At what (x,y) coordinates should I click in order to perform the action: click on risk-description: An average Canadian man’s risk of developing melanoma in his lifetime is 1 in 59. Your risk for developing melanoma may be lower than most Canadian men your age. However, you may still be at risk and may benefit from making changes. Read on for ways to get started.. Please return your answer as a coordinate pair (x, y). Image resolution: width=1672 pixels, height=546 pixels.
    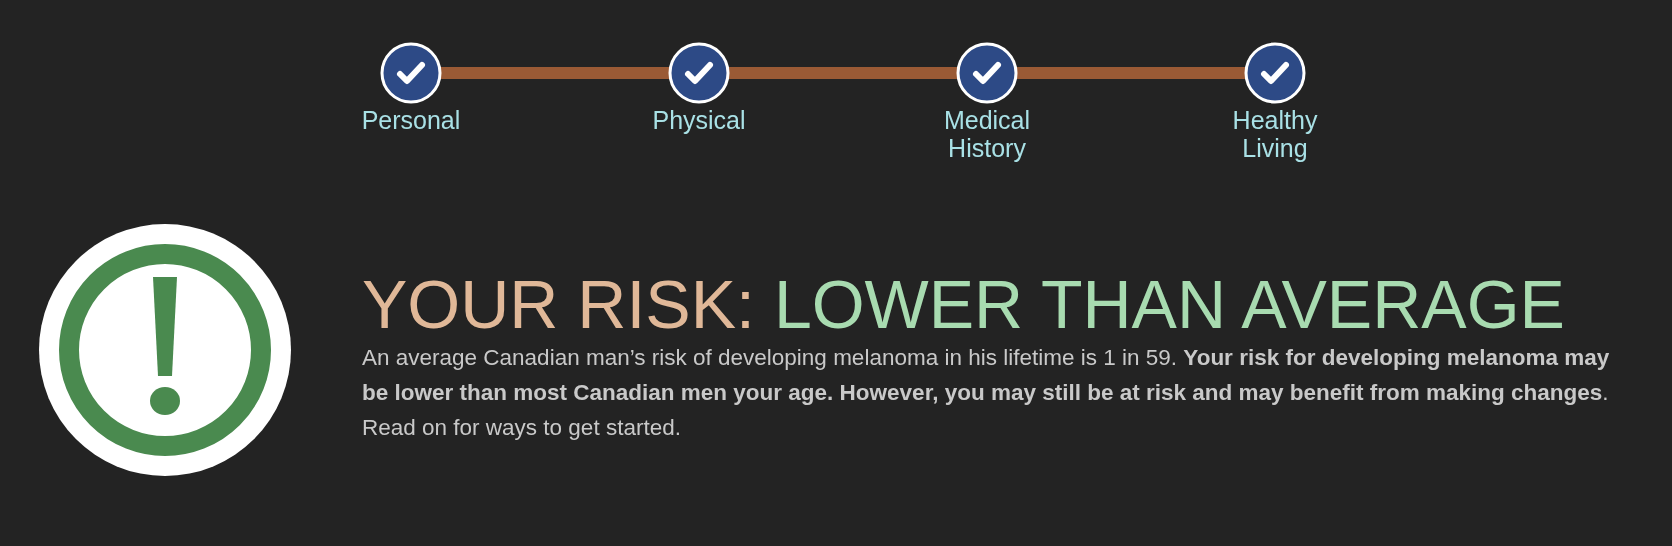
    Looking at the image, I should click on (986, 393).